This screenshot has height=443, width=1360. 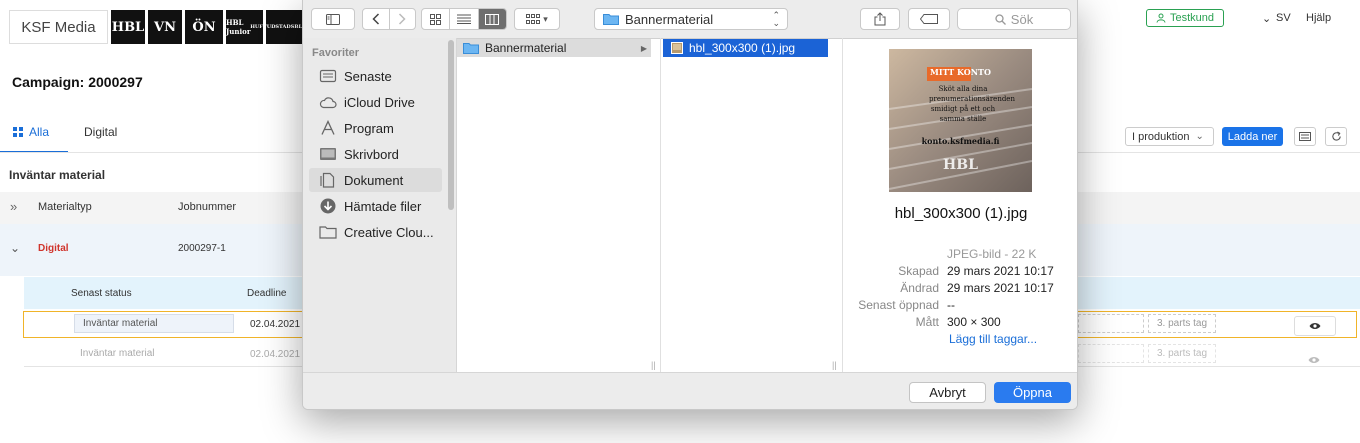 I want to click on hbl-logo: HBL, so click(x=128, y=27).